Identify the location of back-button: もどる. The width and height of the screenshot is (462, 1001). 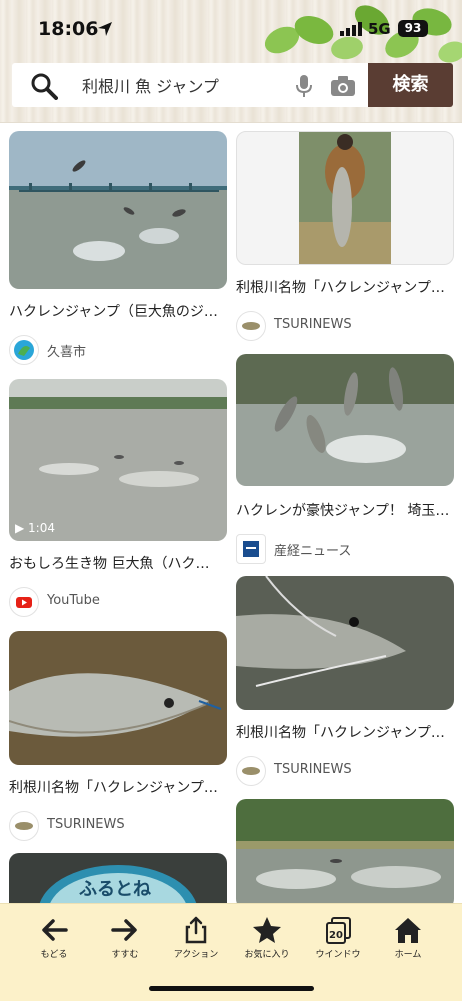
(54, 941).